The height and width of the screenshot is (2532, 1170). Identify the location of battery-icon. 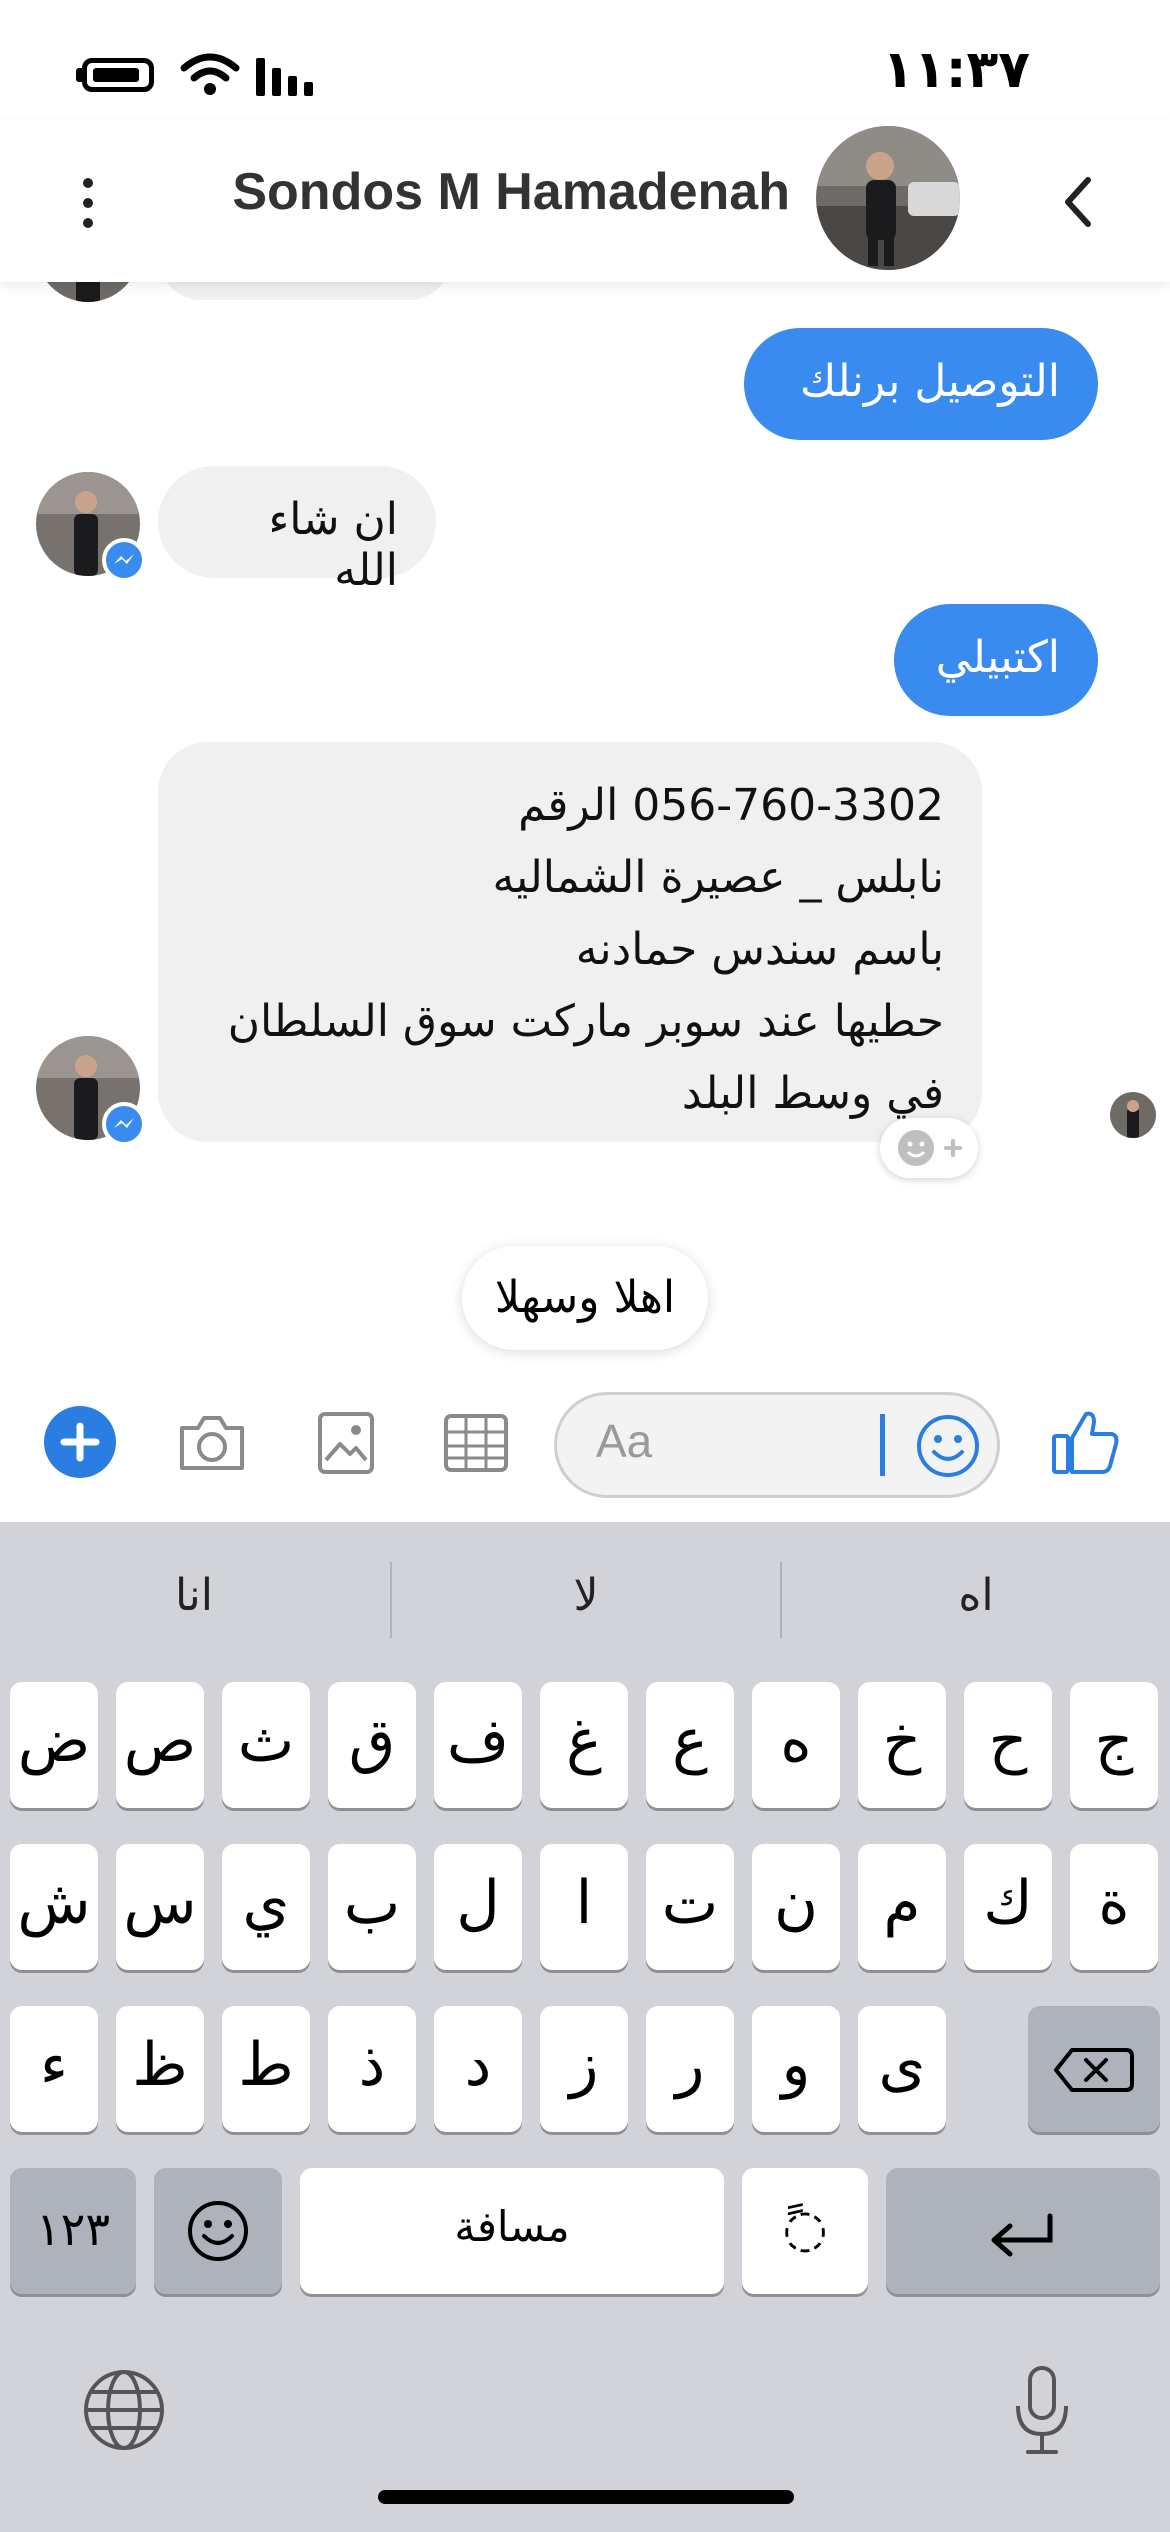
(118, 75).